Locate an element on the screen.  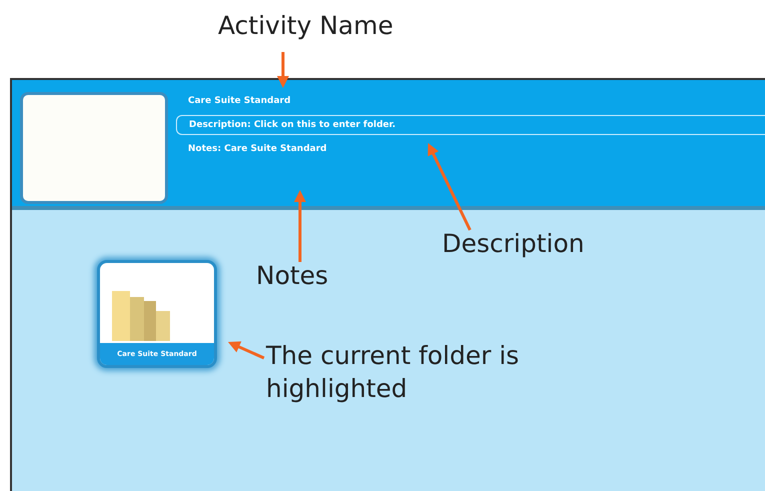
callout-label: Notes is located at coordinates (293, 276).